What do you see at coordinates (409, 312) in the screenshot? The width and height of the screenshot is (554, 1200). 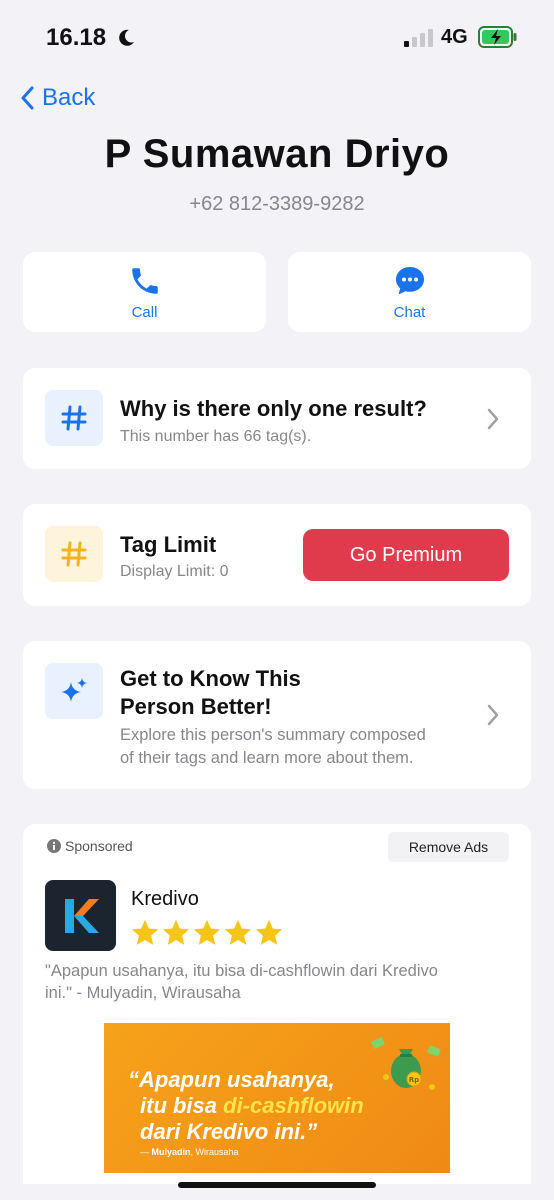 I see `chat-label: Chat` at bounding box center [409, 312].